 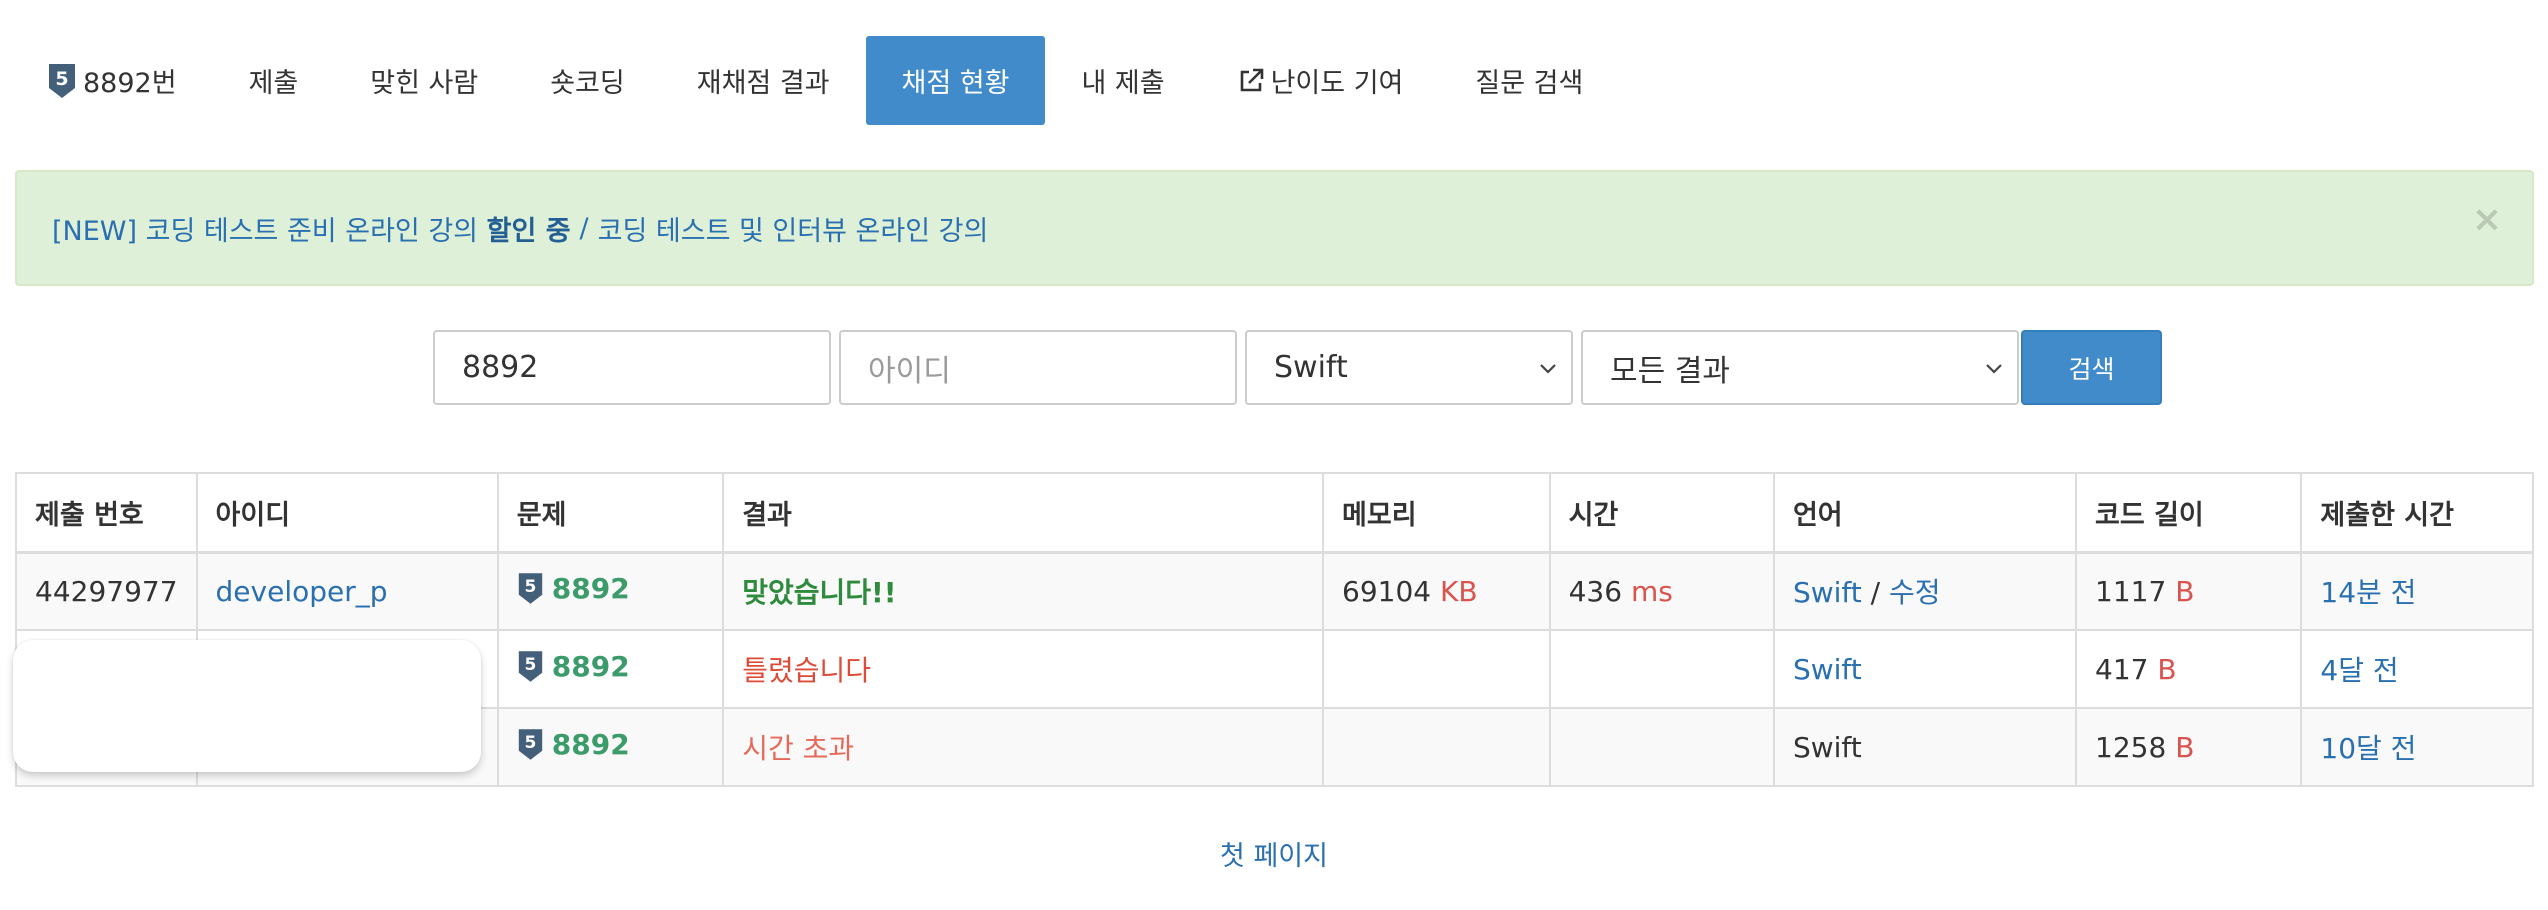 I want to click on header-submitted-time: 제출한 시간, so click(x=2417, y=513).